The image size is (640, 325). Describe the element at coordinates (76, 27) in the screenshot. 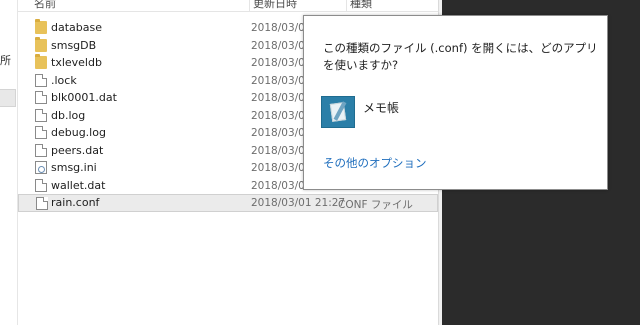

I see `file-name: database` at that location.